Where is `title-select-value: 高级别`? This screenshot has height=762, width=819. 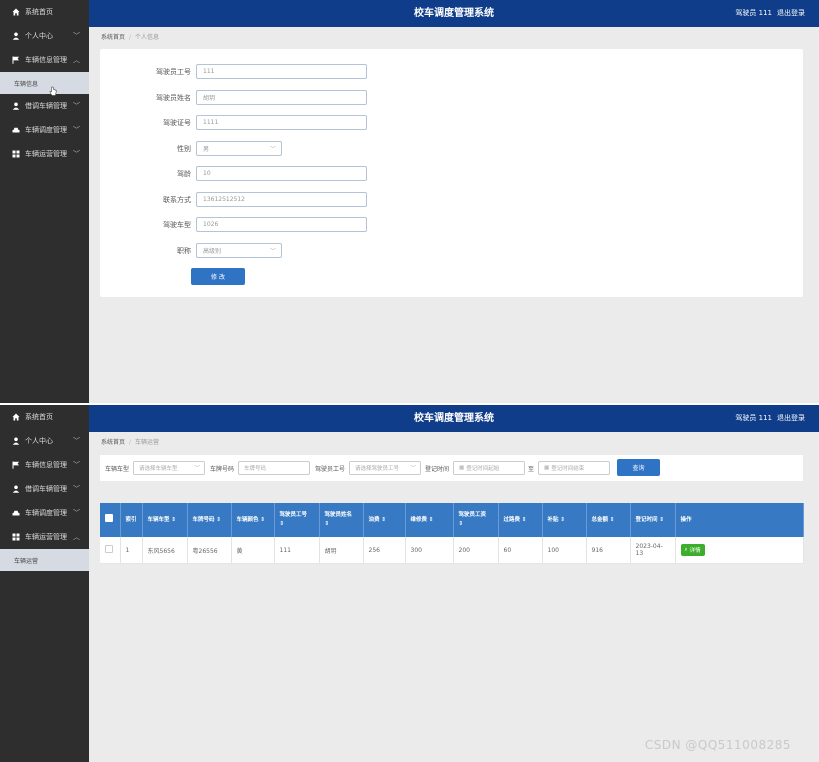
title-select-value: 高级别 is located at coordinates (212, 251).